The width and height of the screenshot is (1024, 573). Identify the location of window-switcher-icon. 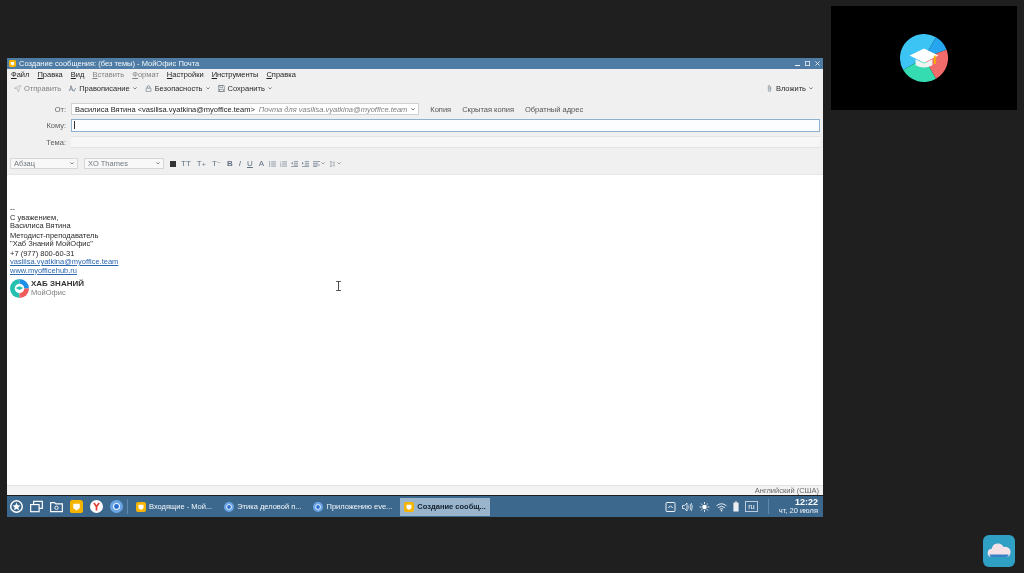
(36, 506).